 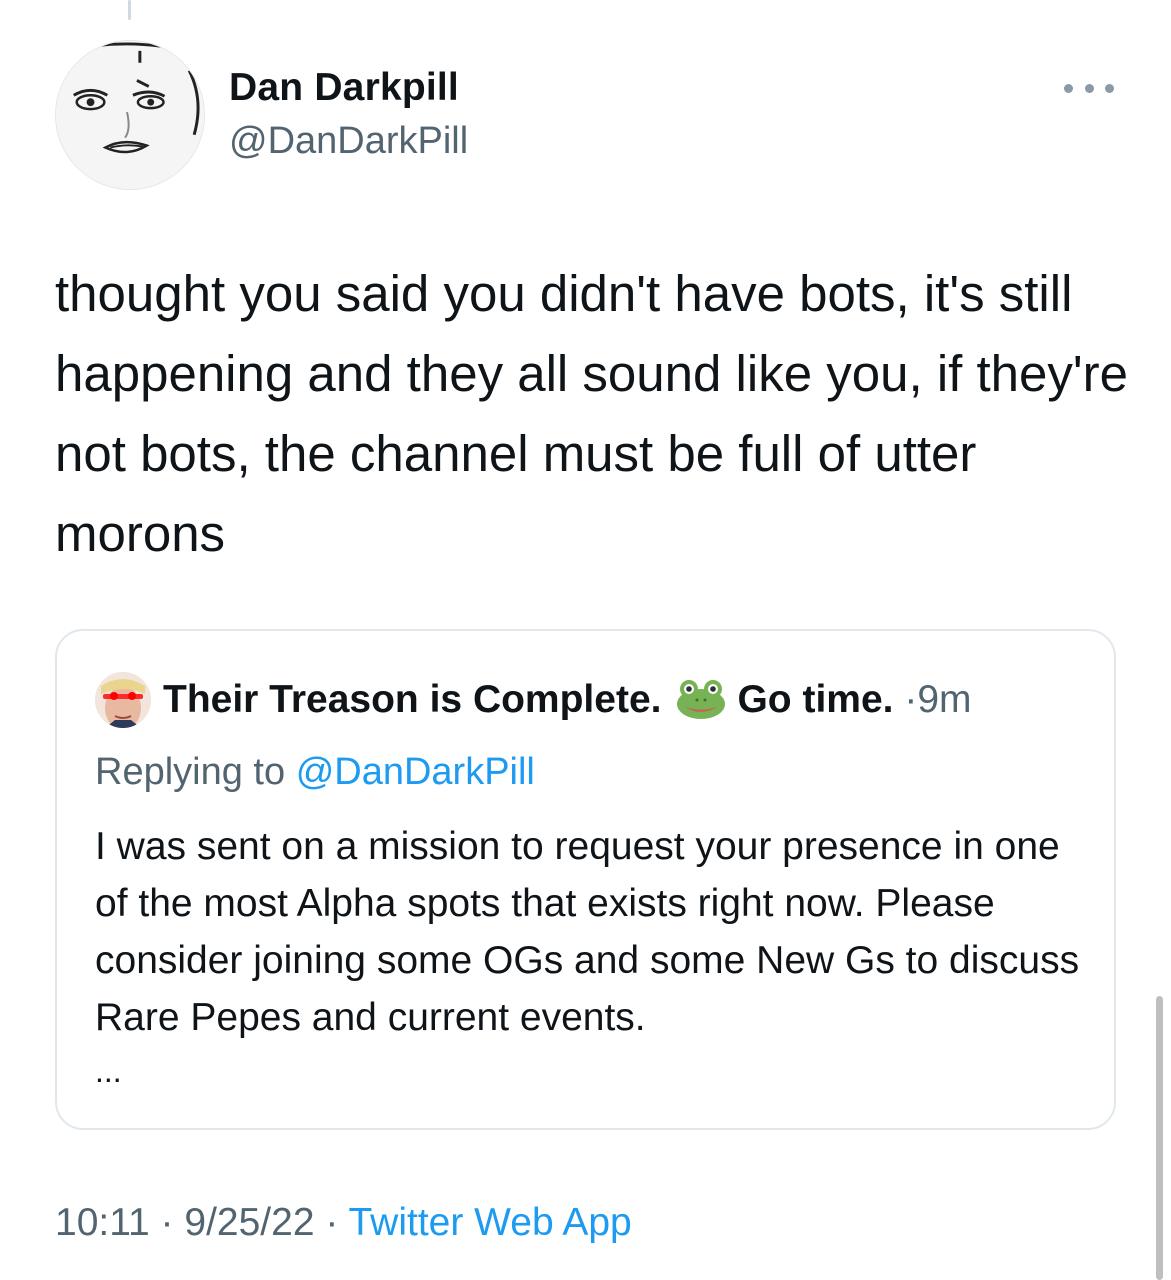 I want to click on tweet-date: 9/25/22, so click(x=249, y=1222).